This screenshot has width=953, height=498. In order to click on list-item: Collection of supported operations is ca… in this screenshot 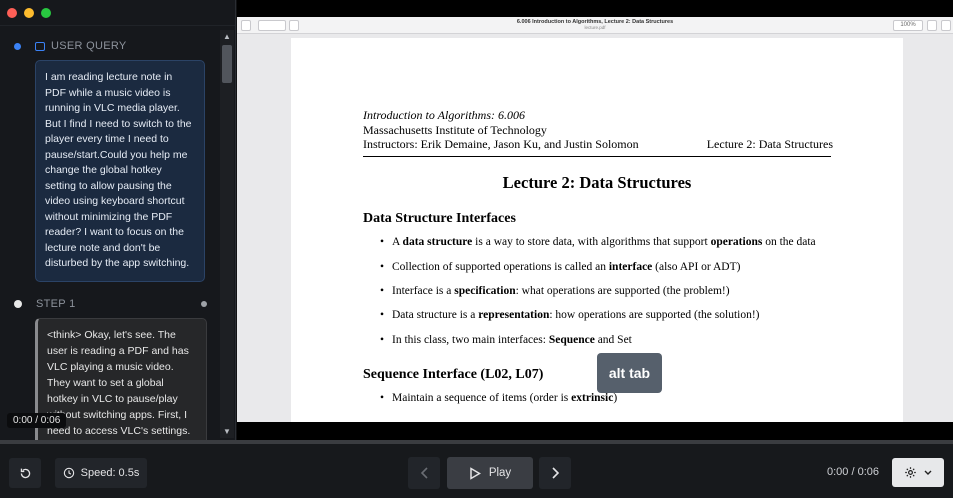, I will do `click(560, 267)`.